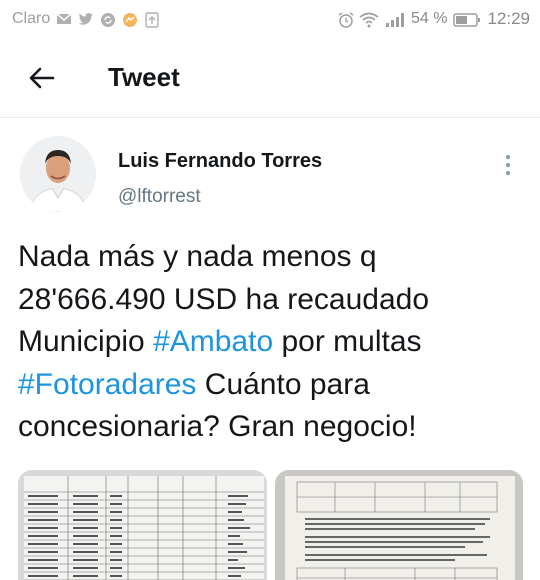  I want to click on author-name: Luis Fernando Torres, so click(220, 161).